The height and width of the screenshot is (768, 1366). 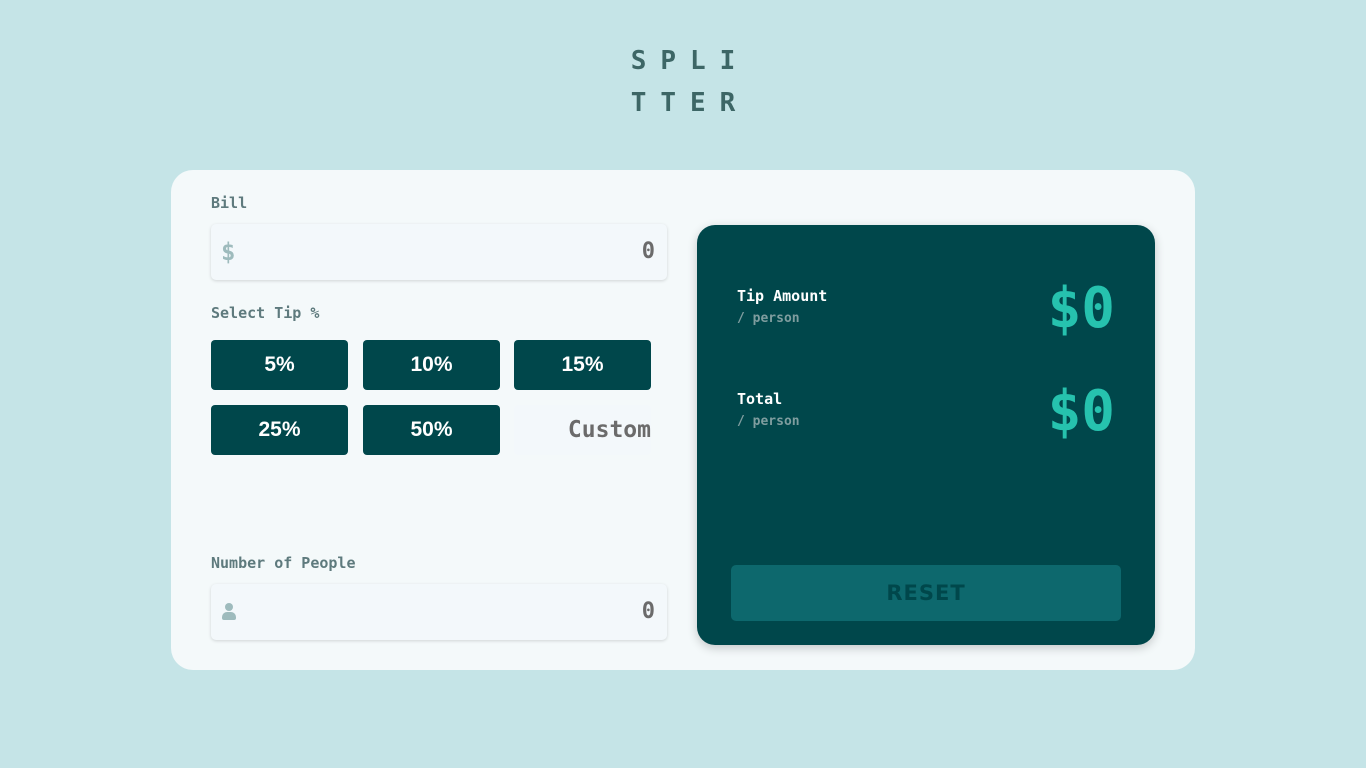 What do you see at coordinates (431, 430) in the screenshot?
I see `tip-50-button: 50%` at bounding box center [431, 430].